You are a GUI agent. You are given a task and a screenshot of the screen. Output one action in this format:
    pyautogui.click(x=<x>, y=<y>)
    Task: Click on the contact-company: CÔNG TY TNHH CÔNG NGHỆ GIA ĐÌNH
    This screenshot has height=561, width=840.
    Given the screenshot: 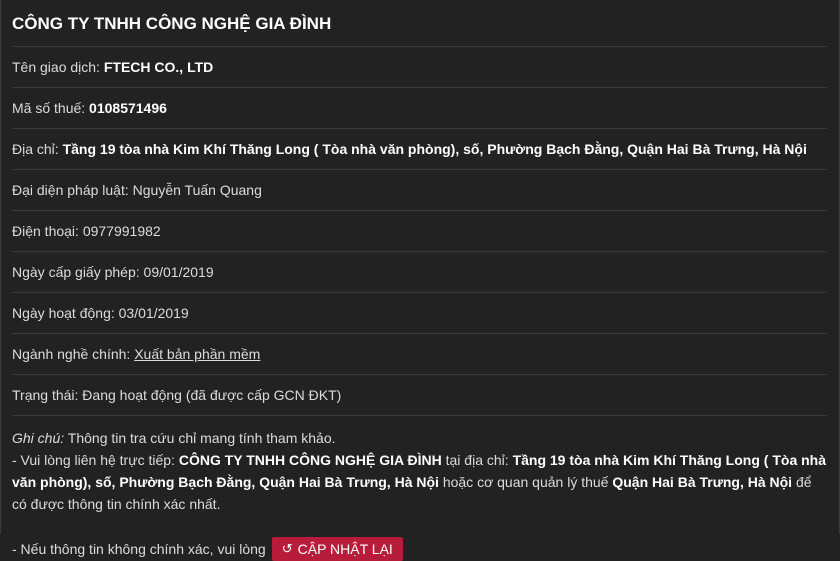 What is the action you would take?
    pyautogui.click(x=310, y=460)
    